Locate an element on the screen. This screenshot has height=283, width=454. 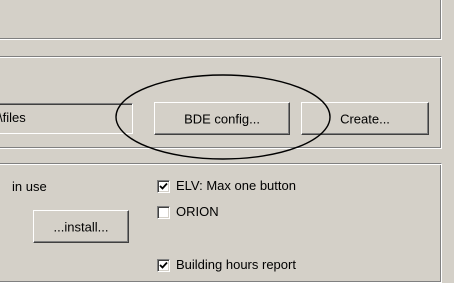
annotation-ellipse is located at coordinates (223, 117).